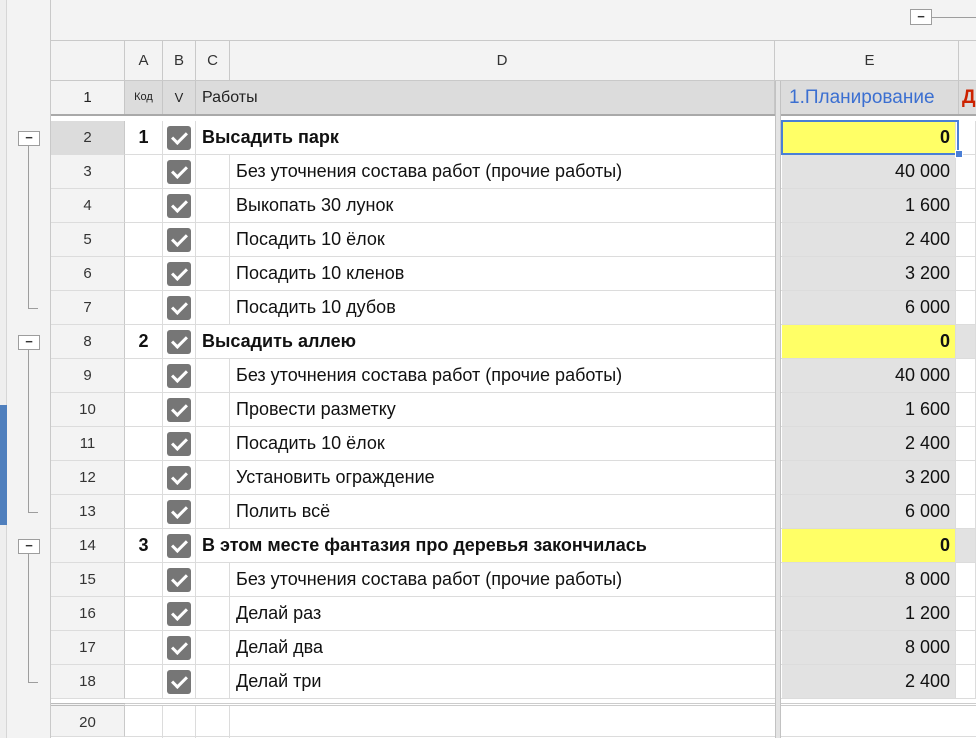 The height and width of the screenshot is (738, 976). What do you see at coordinates (144, 341) in the screenshot?
I see `cell-kod: 2` at bounding box center [144, 341].